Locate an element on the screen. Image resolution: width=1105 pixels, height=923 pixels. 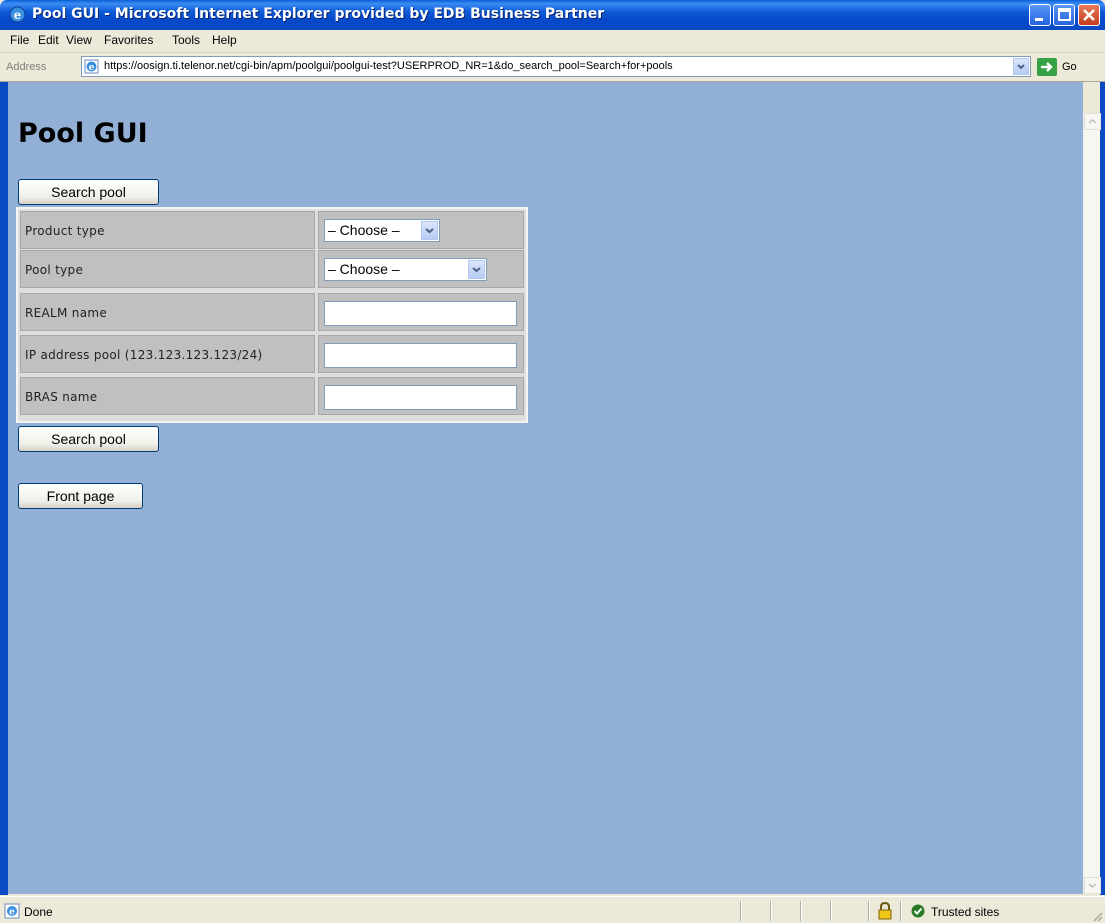
ie-logo-icon: e is located at coordinates (17, 14).